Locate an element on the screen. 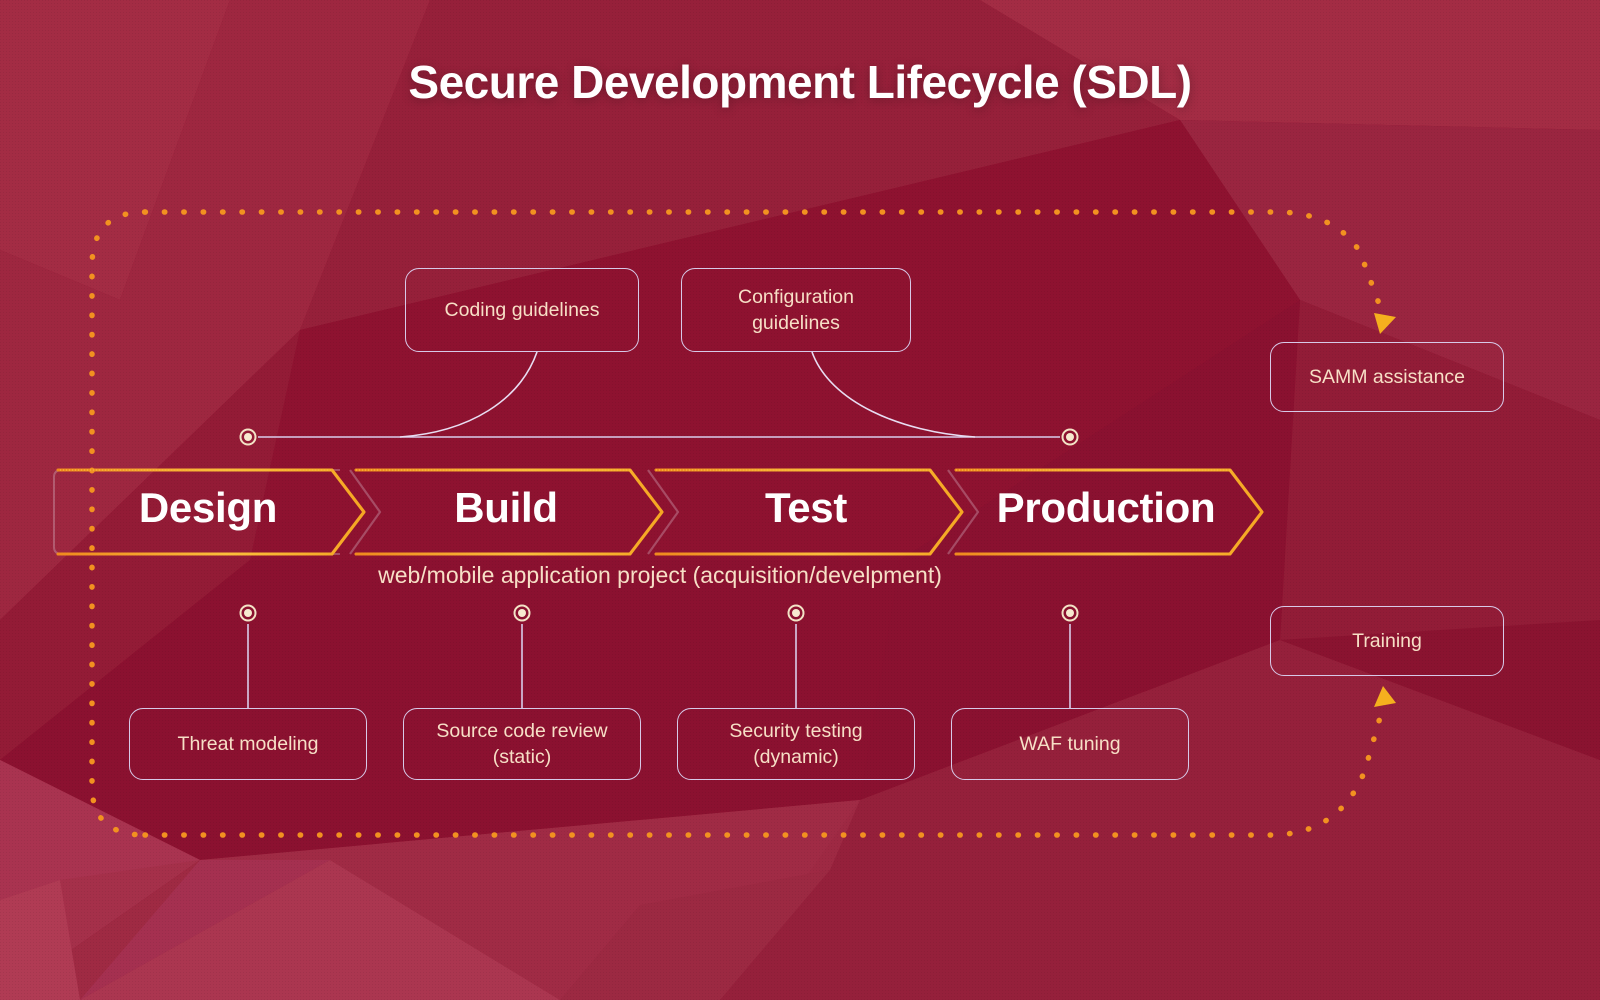  node-security-testing: Security testing (dynamic) is located at coordinates (796, 744).